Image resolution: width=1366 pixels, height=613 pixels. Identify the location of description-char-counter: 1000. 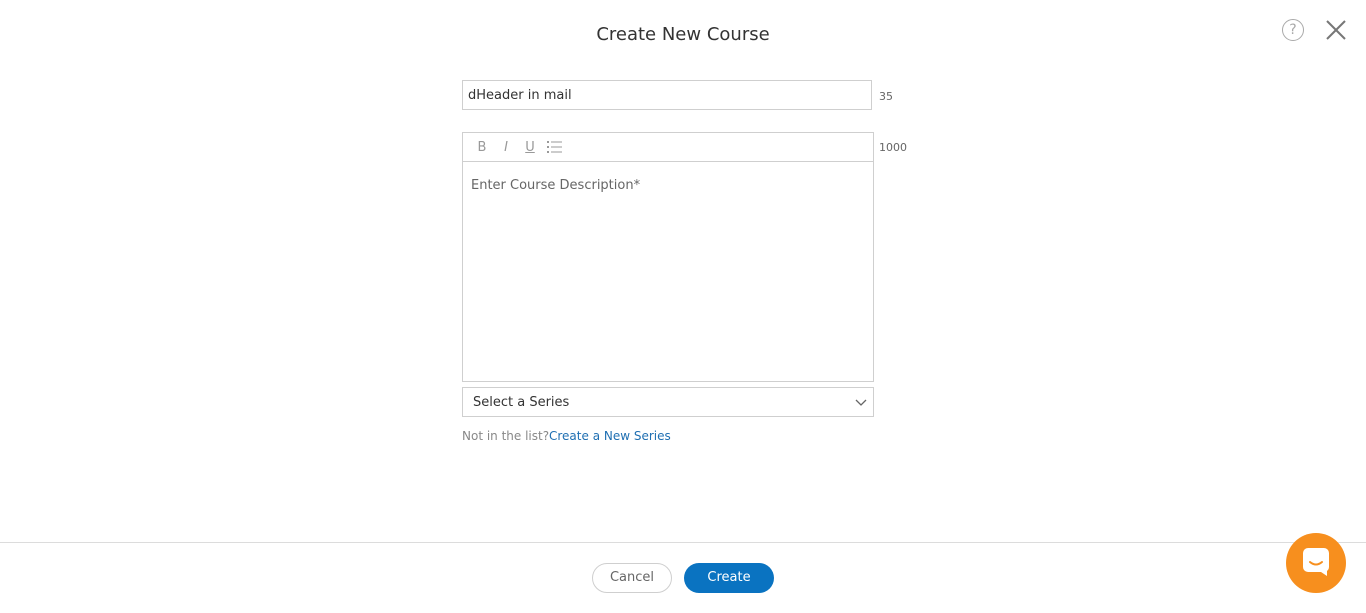
(893, 147).